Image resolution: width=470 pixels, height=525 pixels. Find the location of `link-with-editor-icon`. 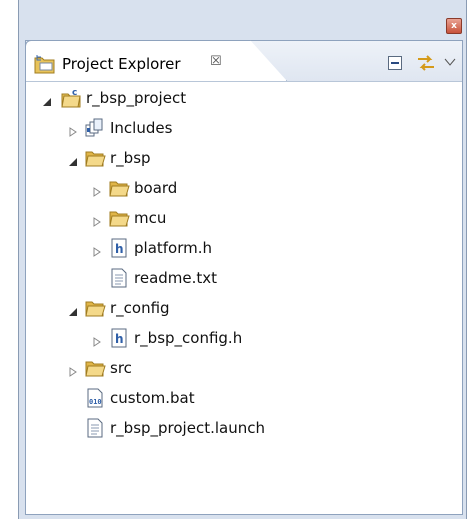

link-with-editor-icon is located at coordinates (426, 65).